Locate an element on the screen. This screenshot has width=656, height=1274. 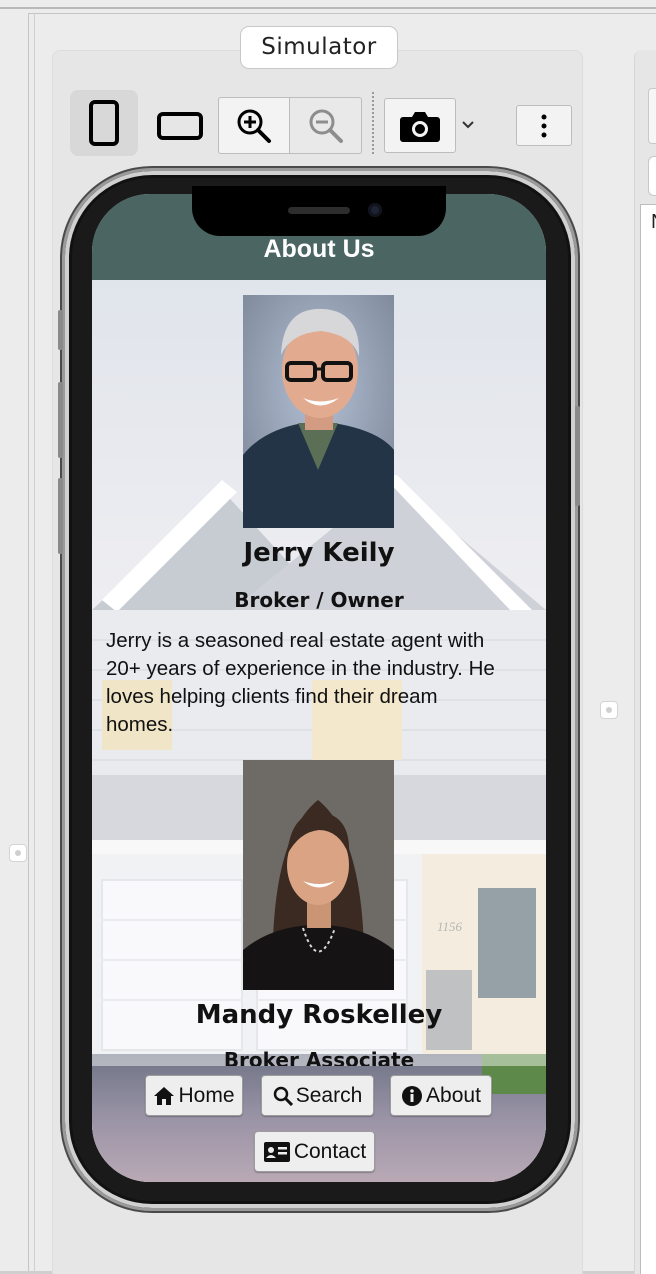
person-name: Jerry Keily is located at coordinates (319, 553).